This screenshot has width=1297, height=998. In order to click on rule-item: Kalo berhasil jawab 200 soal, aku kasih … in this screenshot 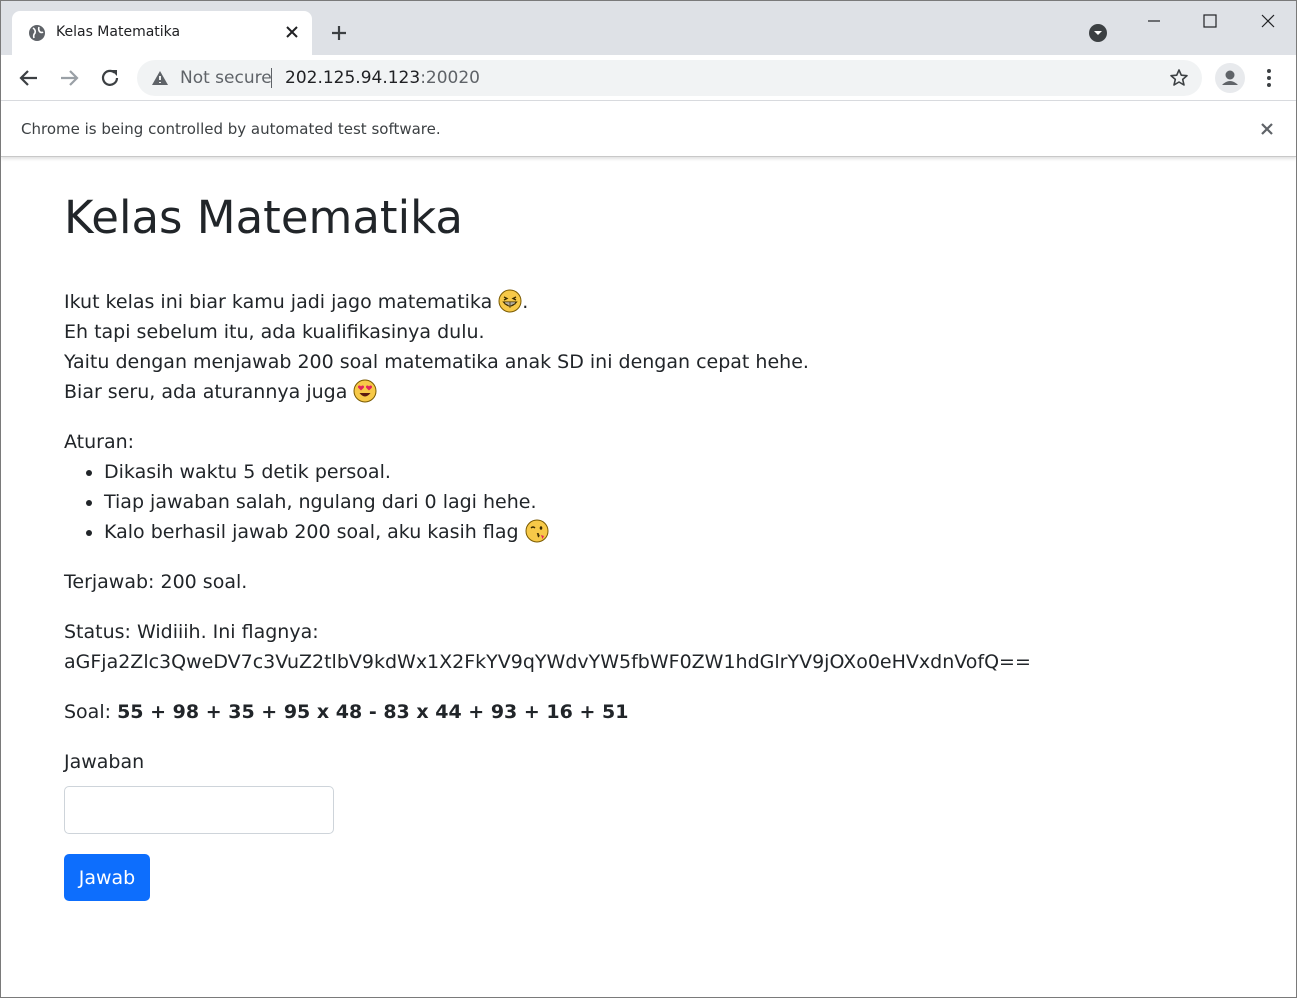, I will do `click(684, 532)`.